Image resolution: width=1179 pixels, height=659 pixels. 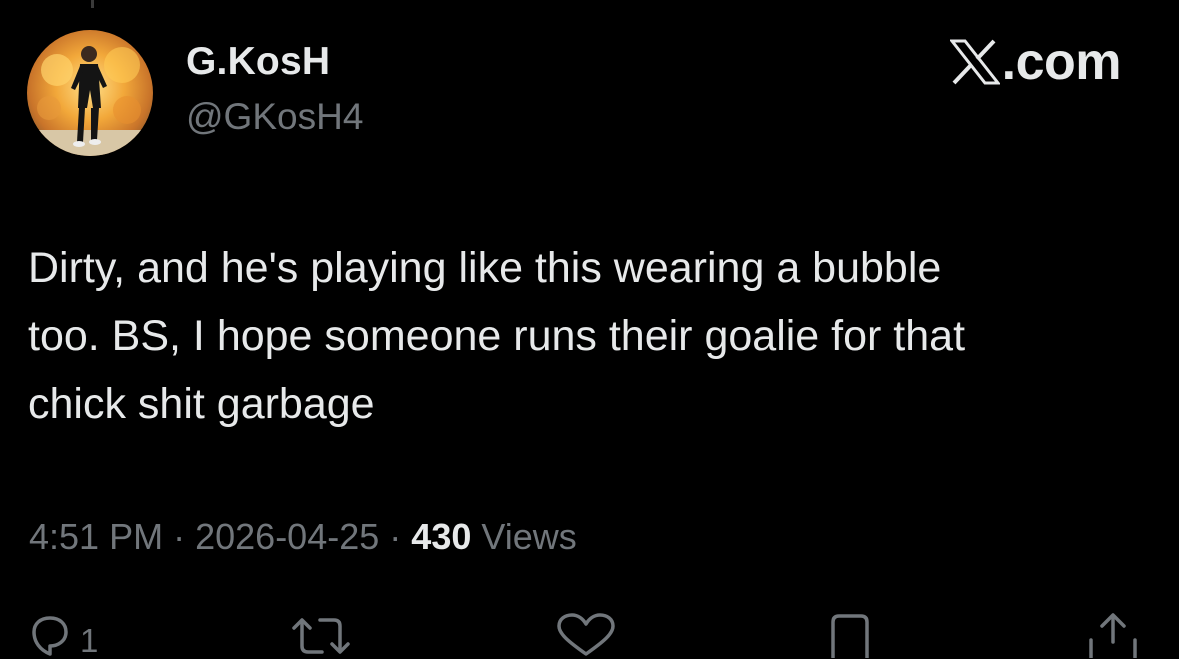 I want to click on views-count: 430, so click(x=441, y=536).